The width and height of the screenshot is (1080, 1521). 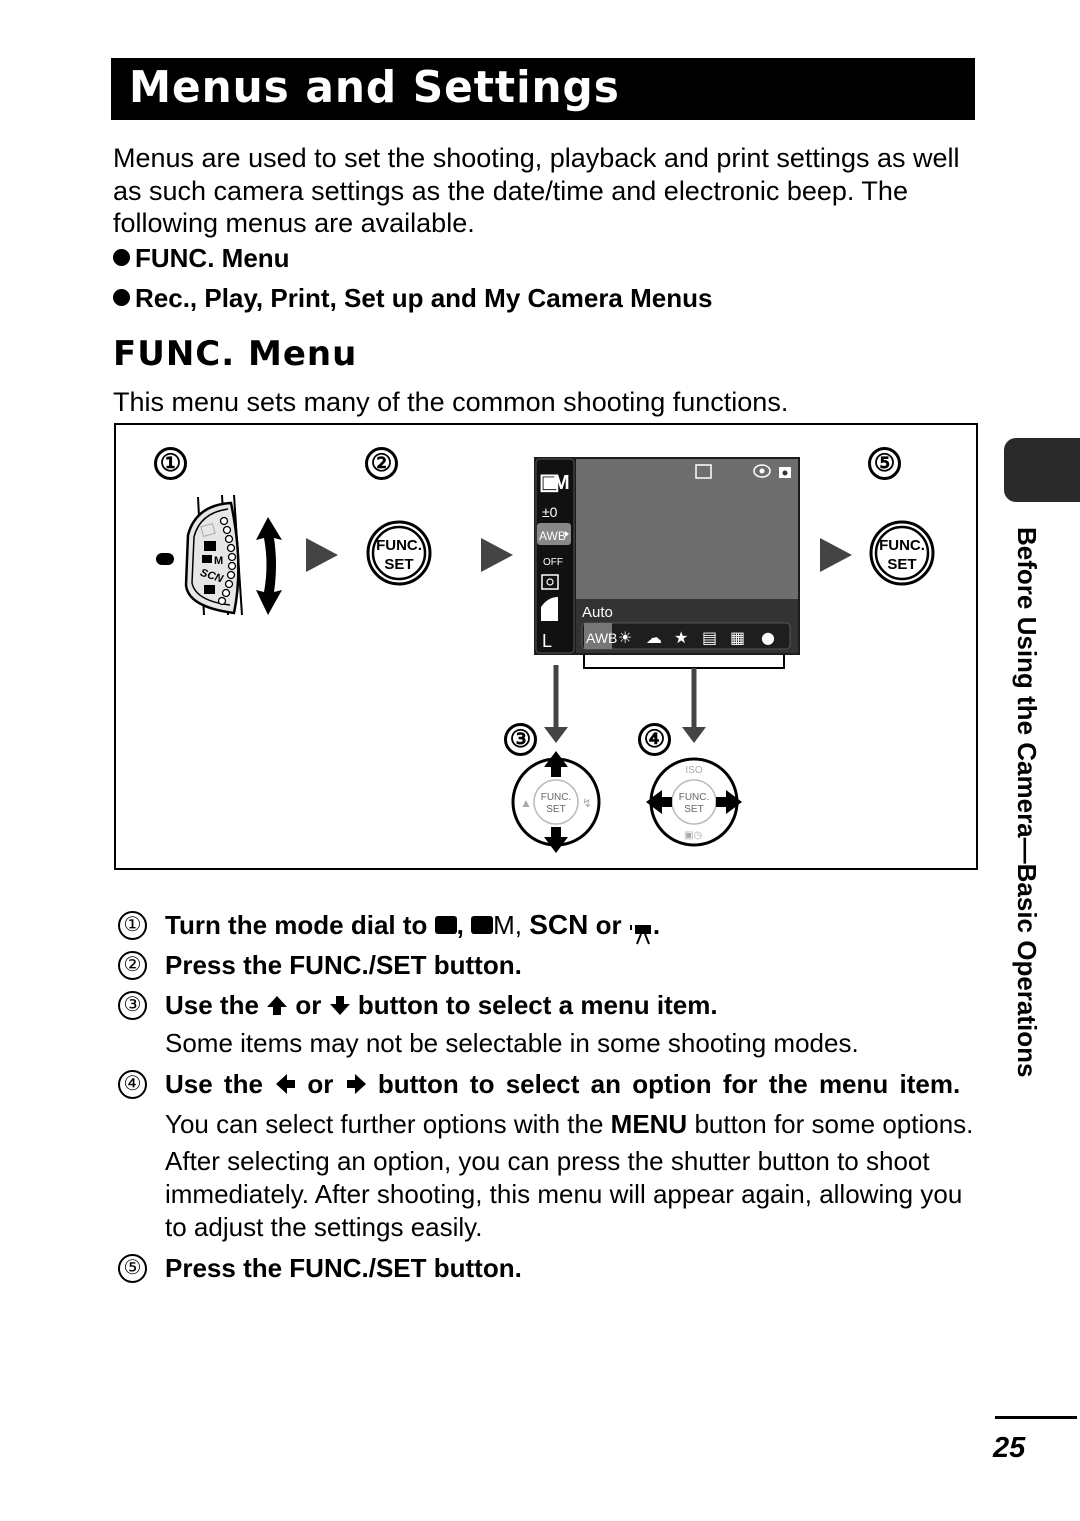 What do you see at coordinates (693, 770) in the screenshot?
I see `svg-text: ISO` at bounding box center [693, 770].